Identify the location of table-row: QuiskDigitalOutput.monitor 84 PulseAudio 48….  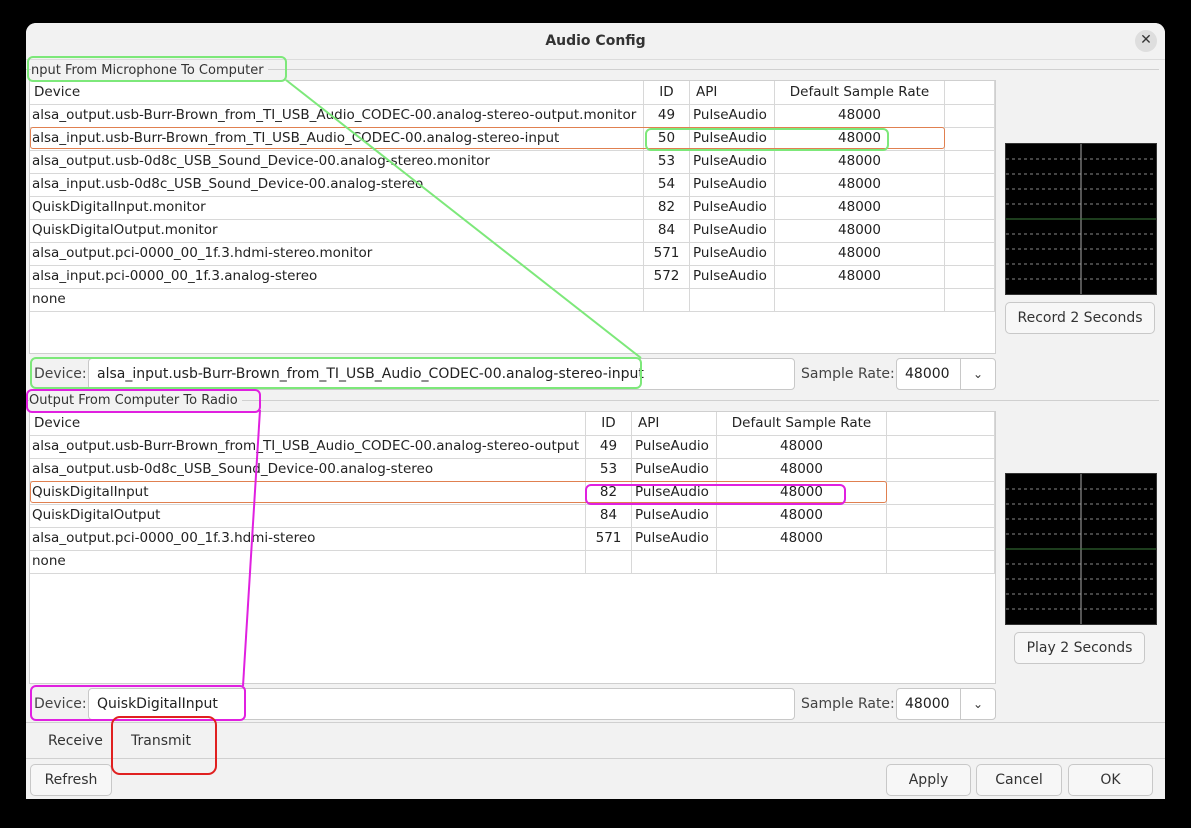
(512, 231).